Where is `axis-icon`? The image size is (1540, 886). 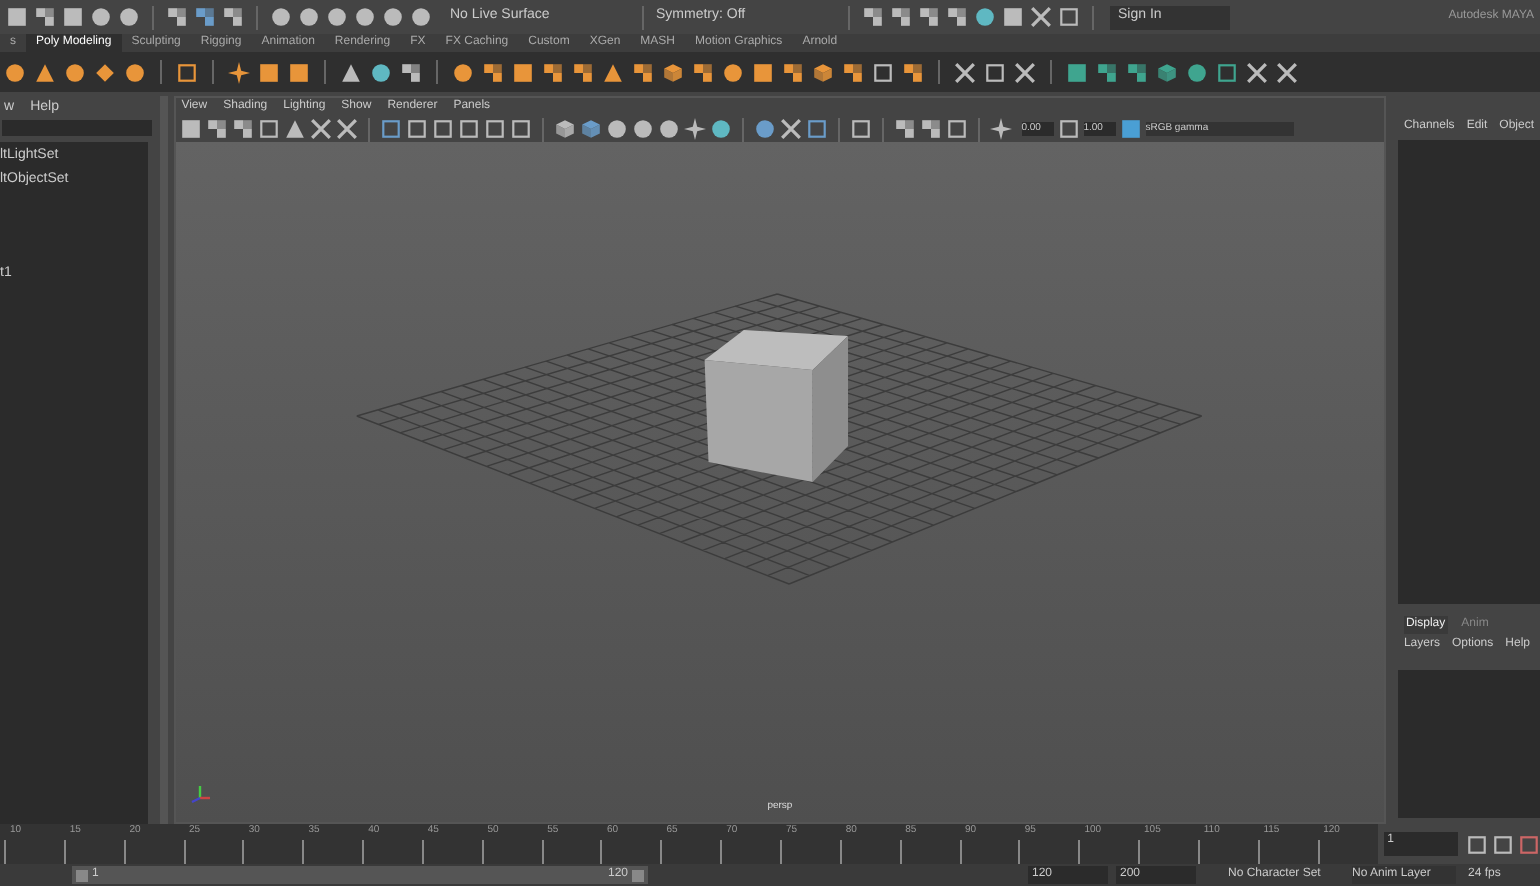 axis-icon is located at coordinates (201, 794).